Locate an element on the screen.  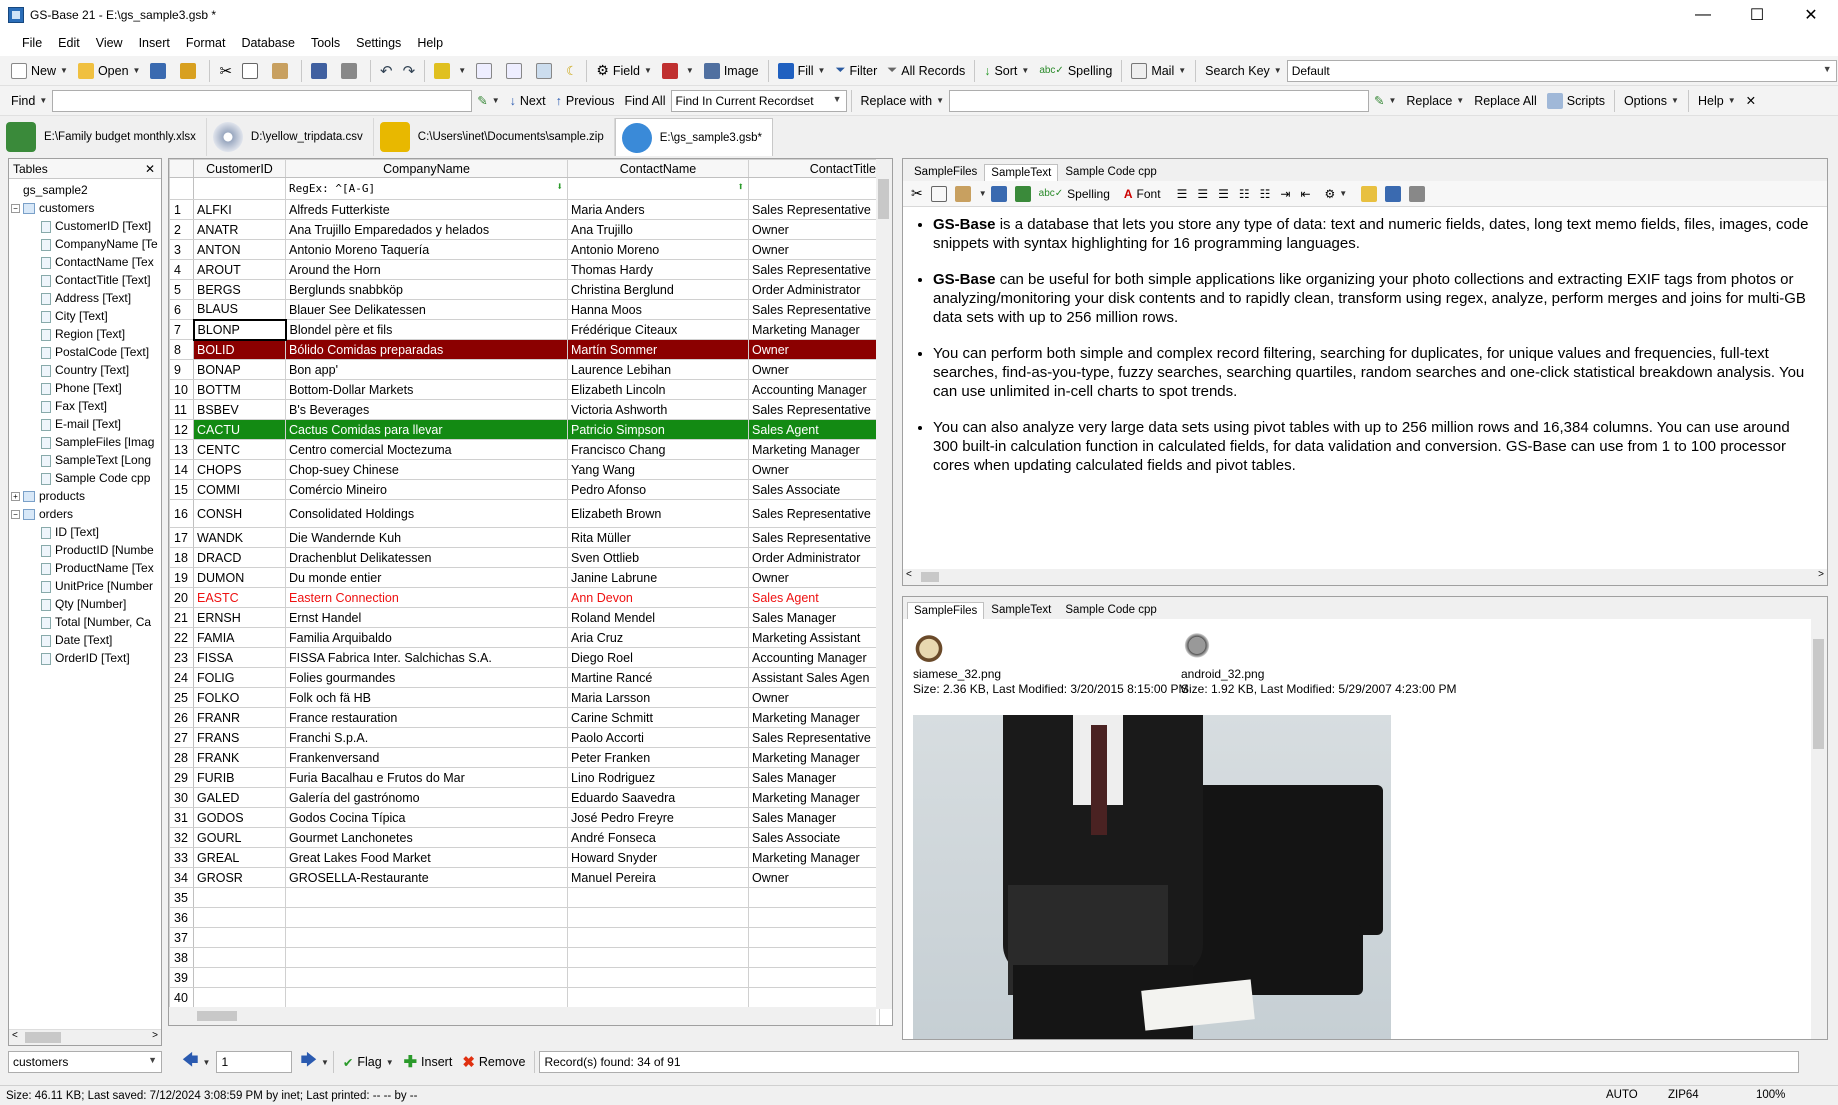
grid-cell: Diego Roel is located at coordinates (658, 657).